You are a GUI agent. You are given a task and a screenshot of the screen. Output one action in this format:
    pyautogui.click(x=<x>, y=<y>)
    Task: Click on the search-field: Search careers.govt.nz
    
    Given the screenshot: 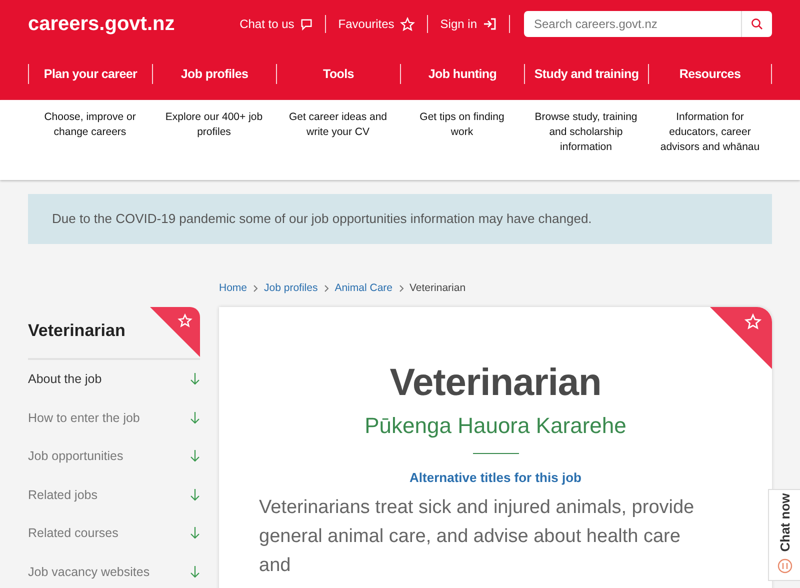 What is the action you would take?
    pyautogui.click(x=632, y=24)
    